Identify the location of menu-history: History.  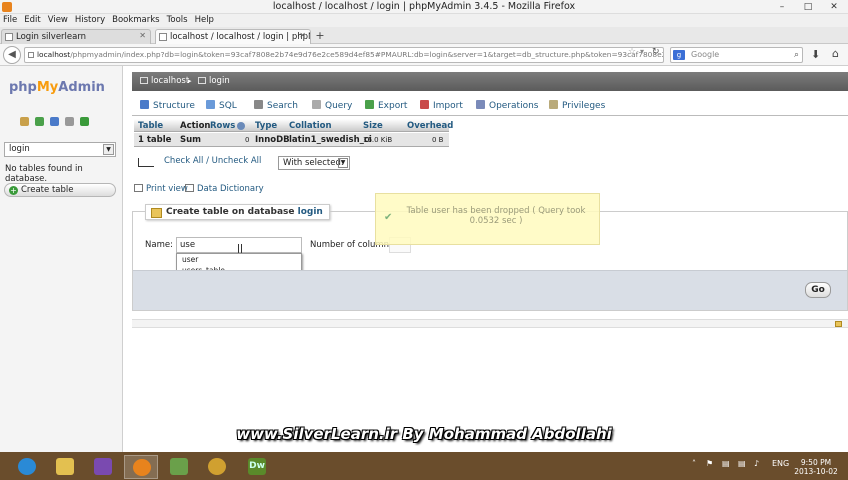
(90, 19).